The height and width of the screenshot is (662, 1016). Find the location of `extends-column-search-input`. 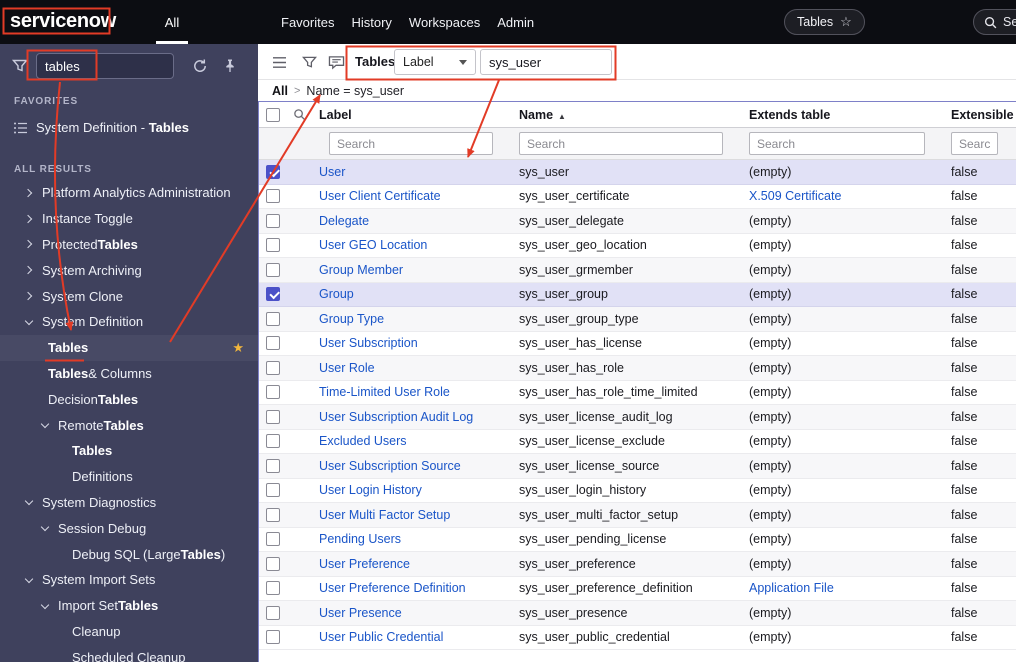

extends-column-search-input is located at coordinates (837, 143).